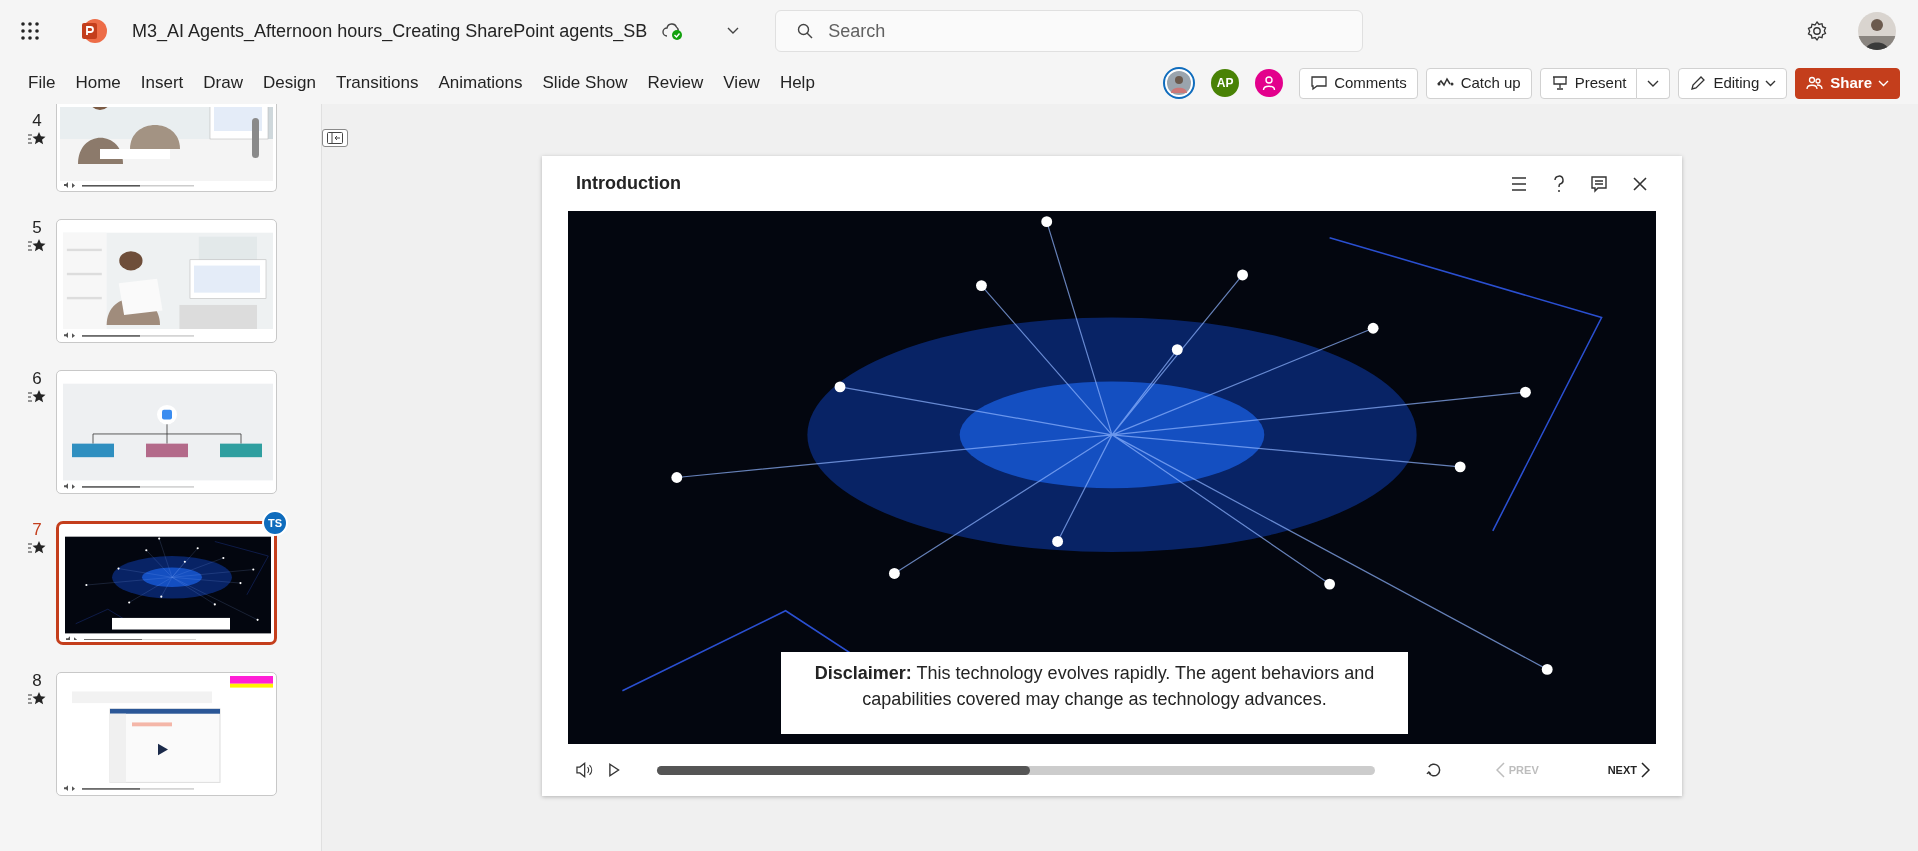 This screenshot has width=1918, height=851. Describe the element at coordinates (1016, 770) in the screenshot. I see `progress-track` at that location.